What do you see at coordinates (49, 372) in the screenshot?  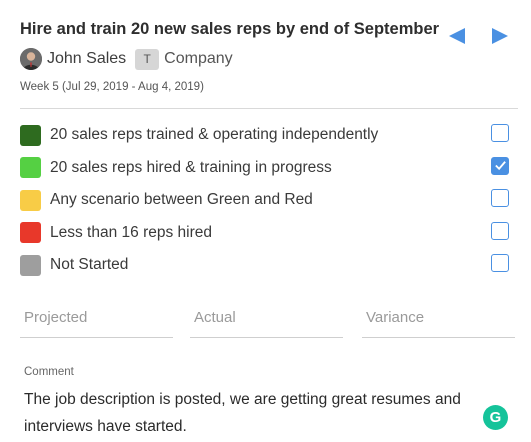 I see `comment-label: Comment` at bounding box center [49, 372].